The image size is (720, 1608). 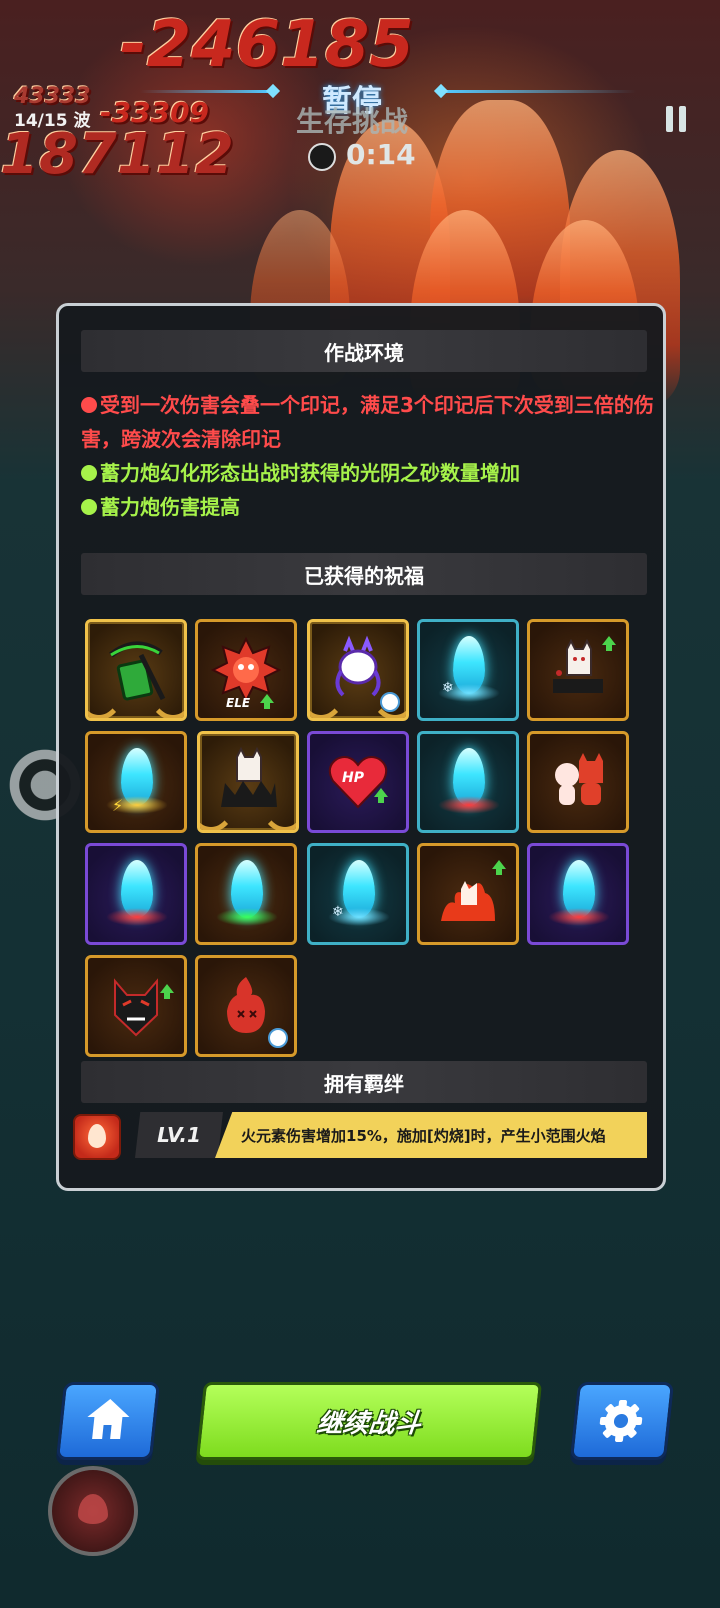 I want to click on blessing-tile: ⚡, so click(x=136, y=782).